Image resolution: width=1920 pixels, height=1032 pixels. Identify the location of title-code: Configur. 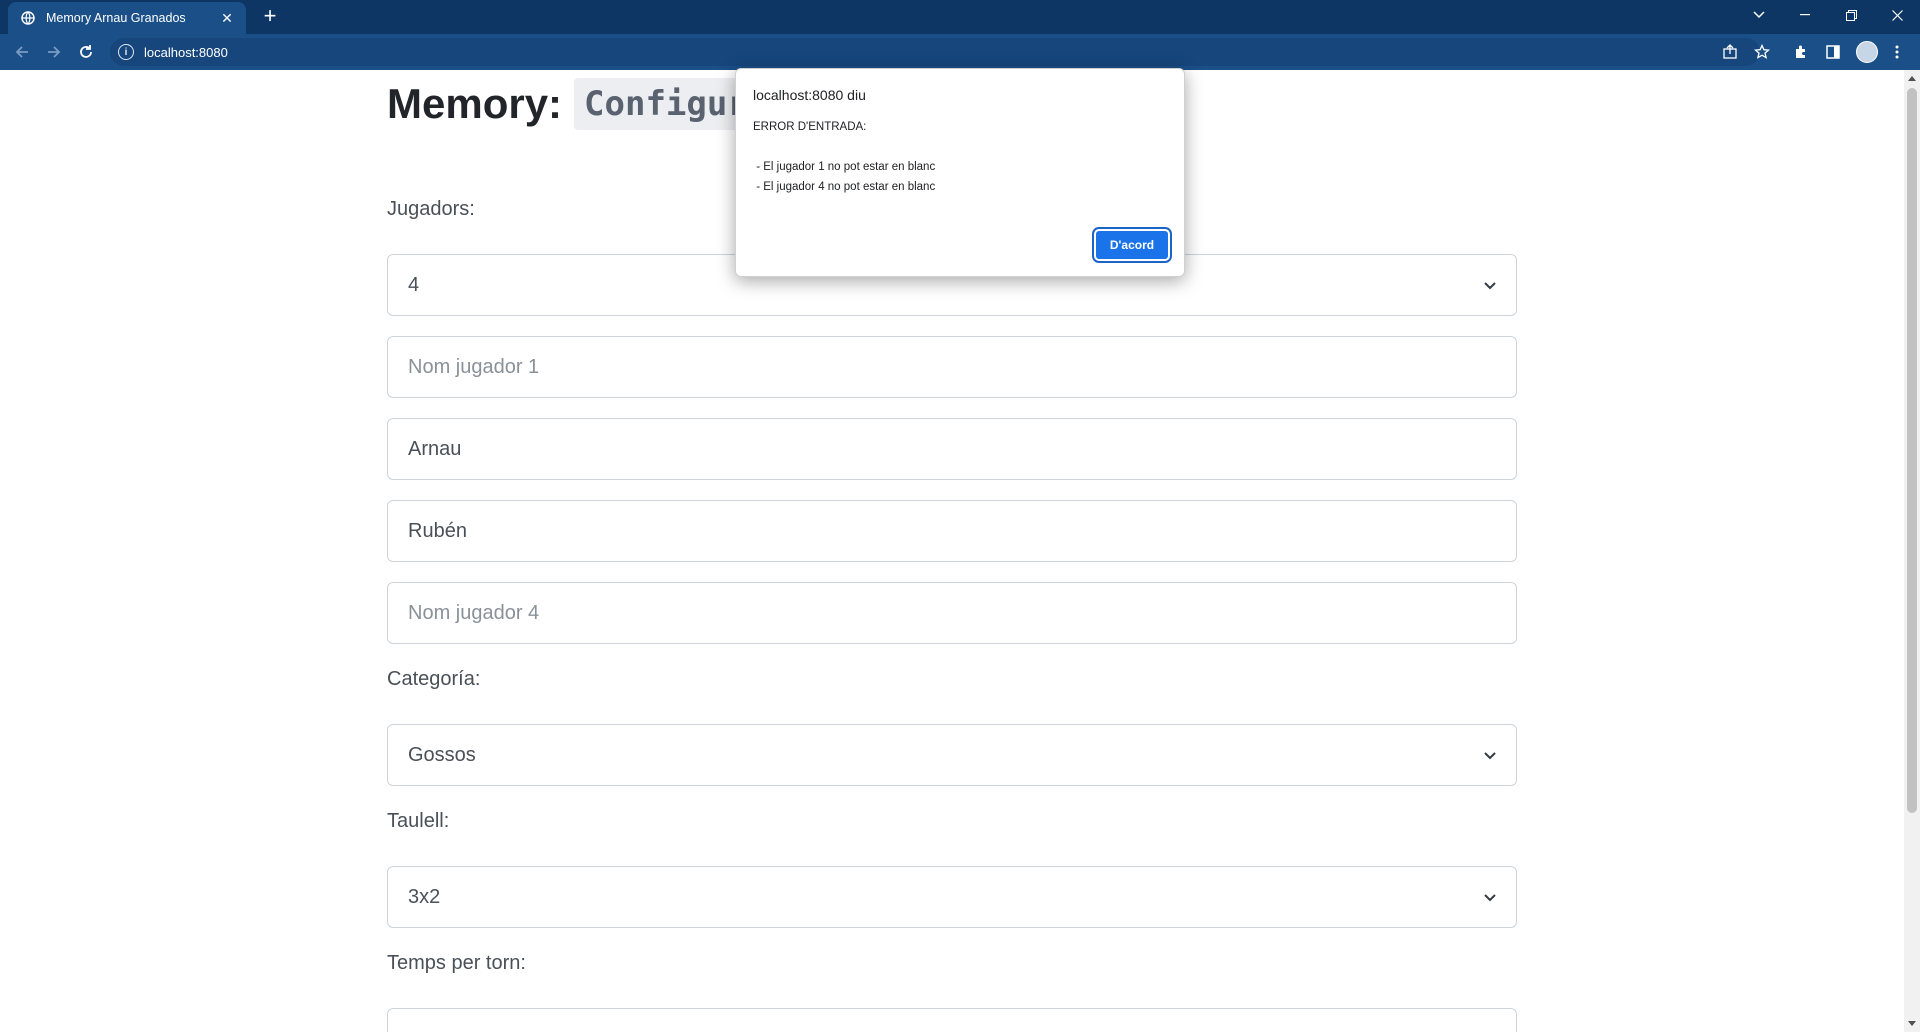
(666, 104).